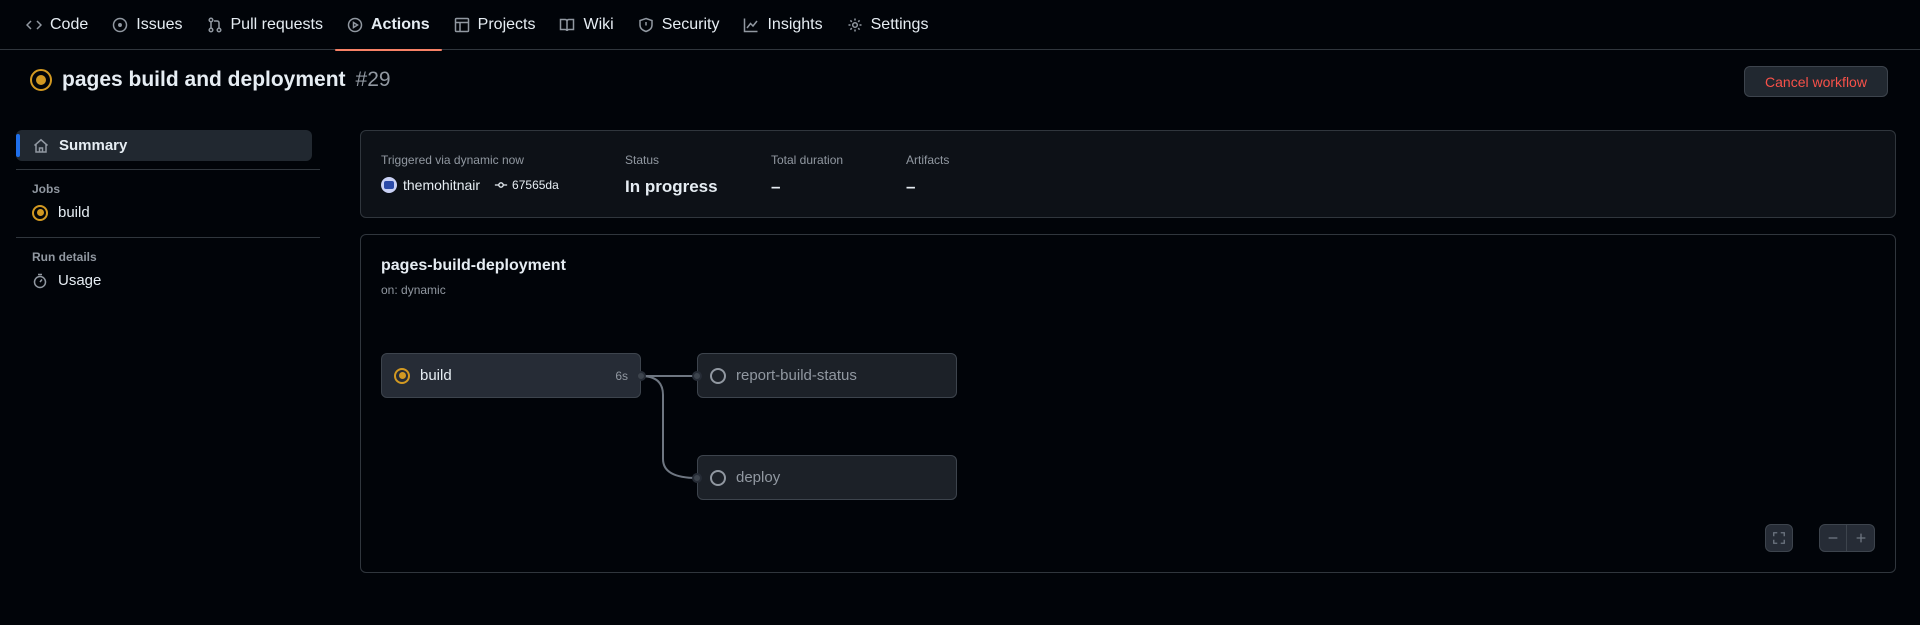 This screenshot has height=625, width=1920. I want to click on issue-icon, so click(120, 25).